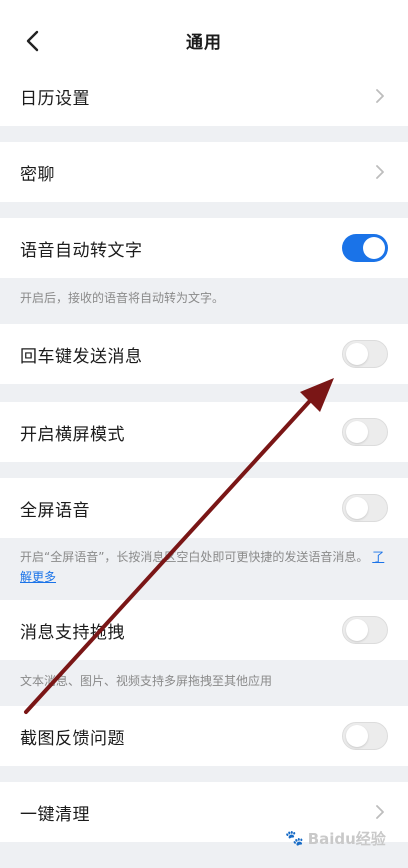 This screenshot has width=408, height=868. Describe the element at coordinates (204, 736) in the screenshot. I see `settings-item-screenshot-feedback: 截图反馈问题` at that location.